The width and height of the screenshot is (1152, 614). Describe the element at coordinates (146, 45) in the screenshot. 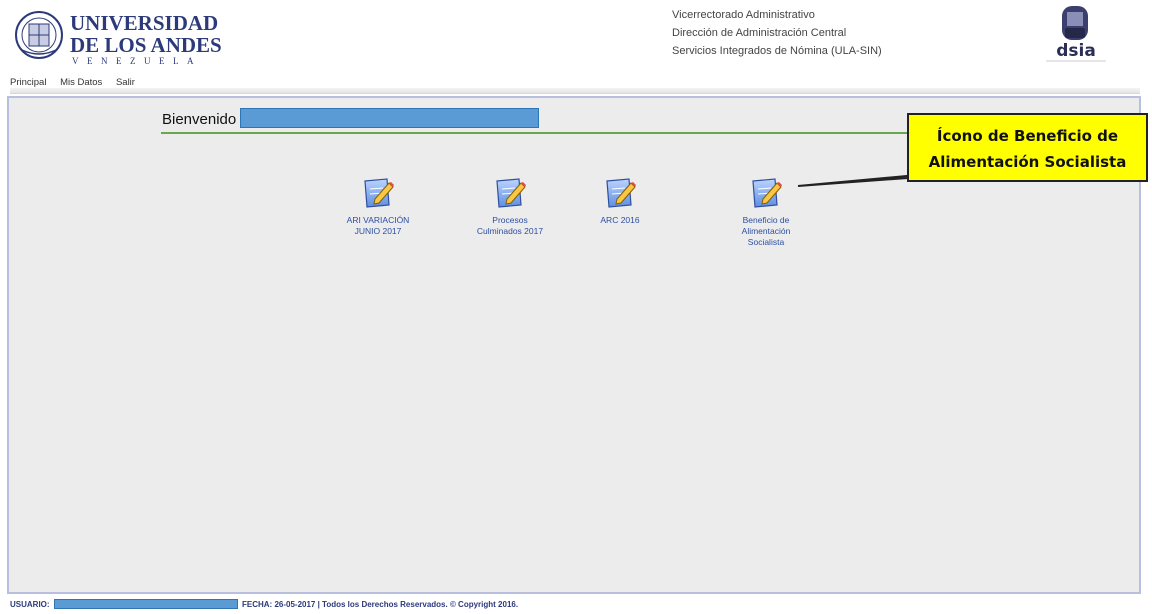

I see `logo-line-2: DE LOS ANDES` at that location.